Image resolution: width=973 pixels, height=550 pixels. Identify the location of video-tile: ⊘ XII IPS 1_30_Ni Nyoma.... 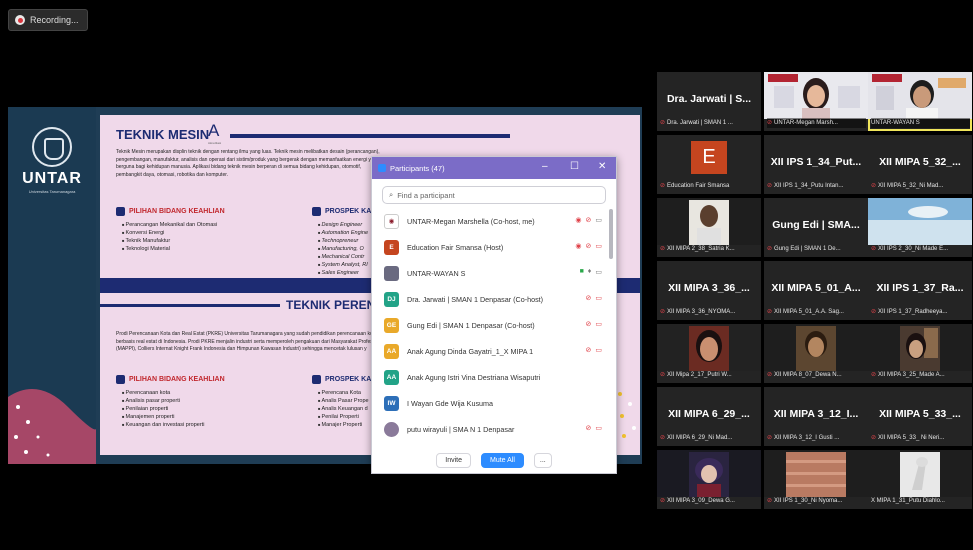
(816, 479).